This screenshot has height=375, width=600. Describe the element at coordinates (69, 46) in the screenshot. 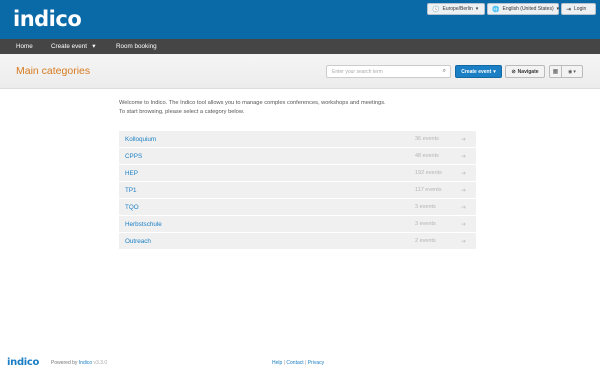

I see `nav-create-event-label: Create event` at that location.